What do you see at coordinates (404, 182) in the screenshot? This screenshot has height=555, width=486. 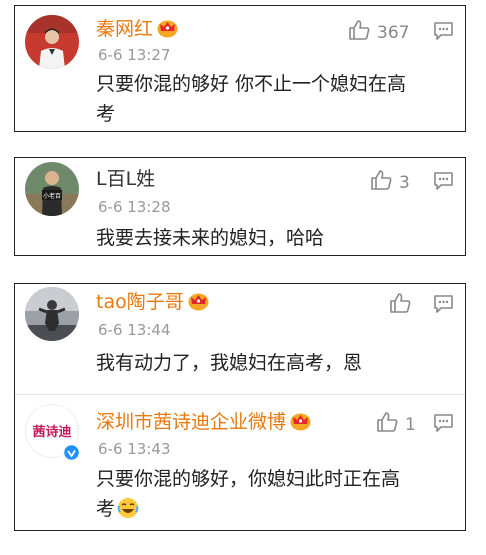 I see `like-count: 3` at bounding box center [404, 182].